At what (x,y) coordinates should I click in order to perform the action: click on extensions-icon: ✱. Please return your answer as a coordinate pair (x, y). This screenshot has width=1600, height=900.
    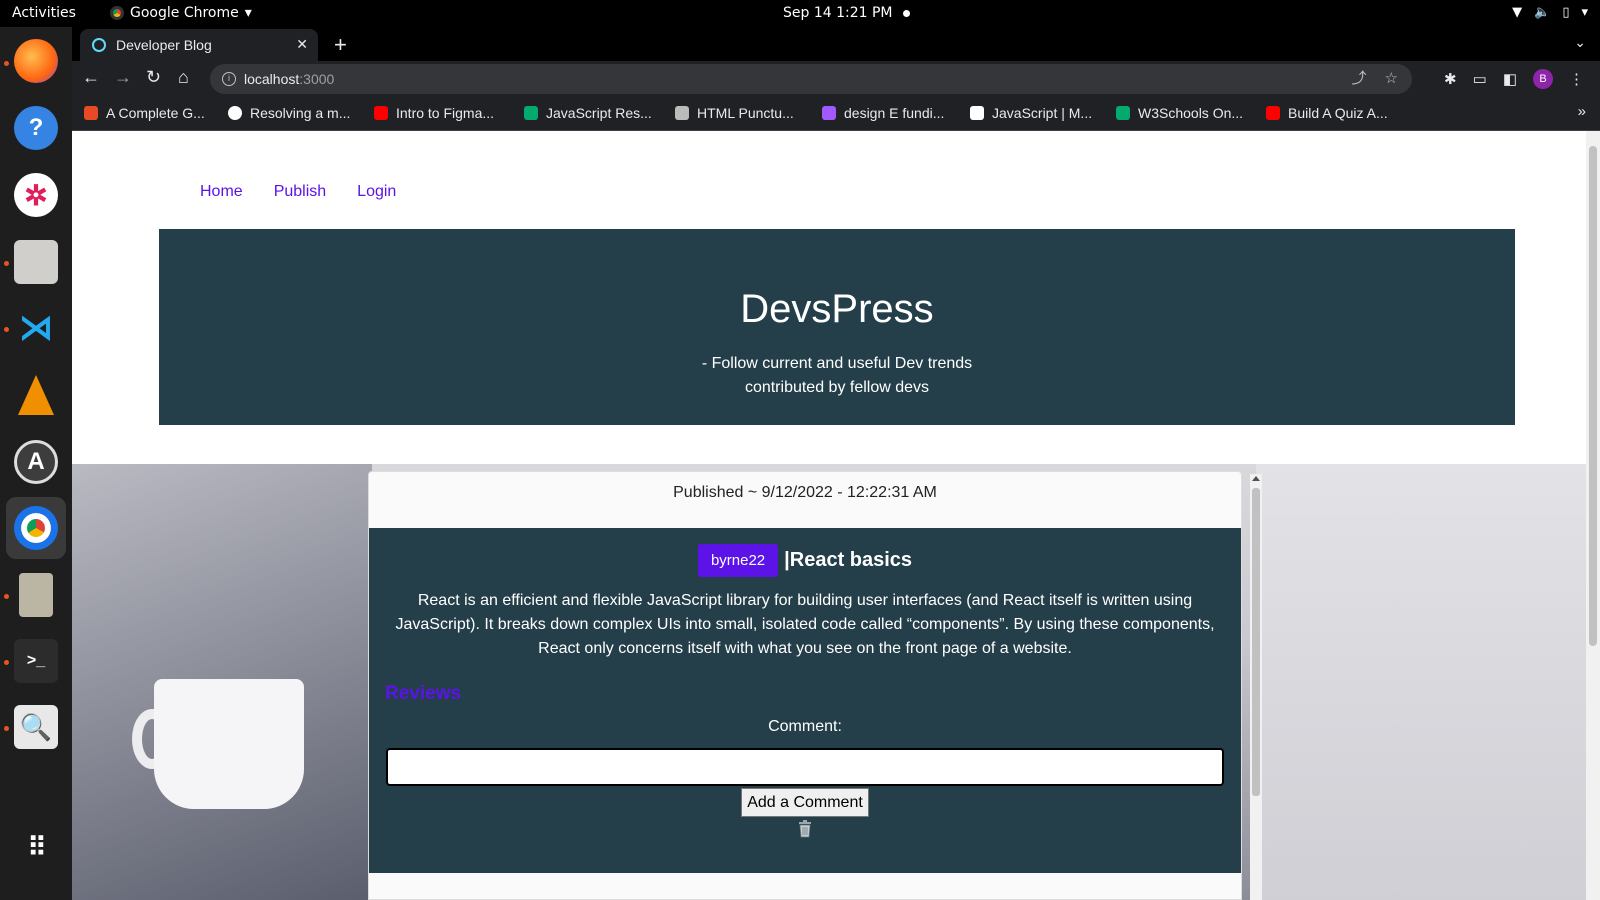
    Looking at the image, I should click on (1450, 79).